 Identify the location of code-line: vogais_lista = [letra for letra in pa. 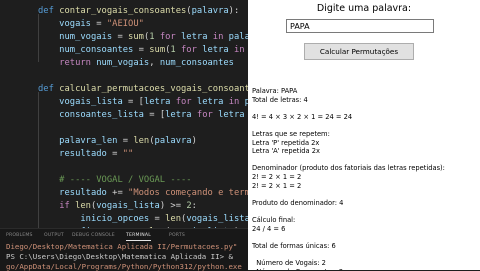
(143, 102).